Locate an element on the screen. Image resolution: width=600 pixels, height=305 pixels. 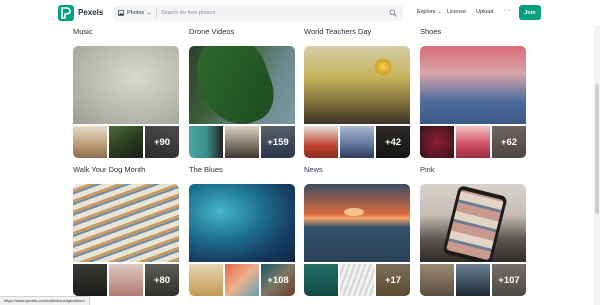
collection-count: +159 is located at coordinates (278, 142).